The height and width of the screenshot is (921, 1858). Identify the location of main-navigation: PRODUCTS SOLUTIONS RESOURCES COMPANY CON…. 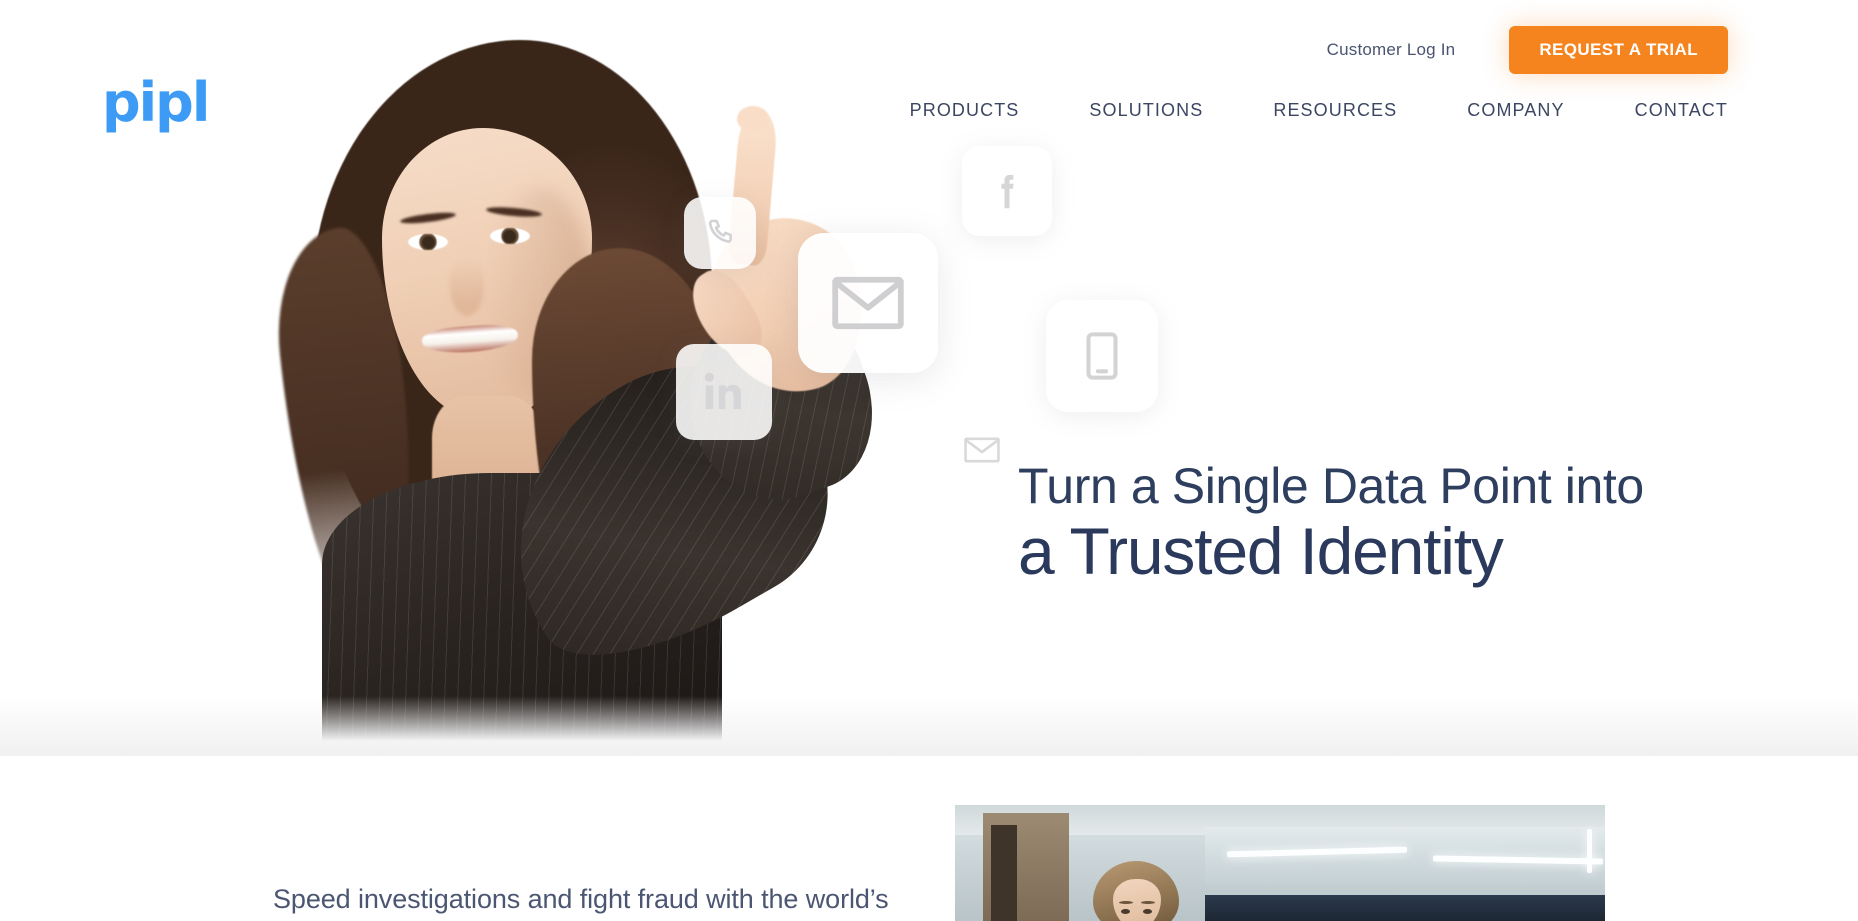
(1319, 110).